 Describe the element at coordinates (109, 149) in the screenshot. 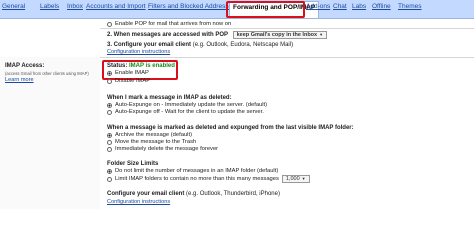

I see `delete-forever-radio` at that location.